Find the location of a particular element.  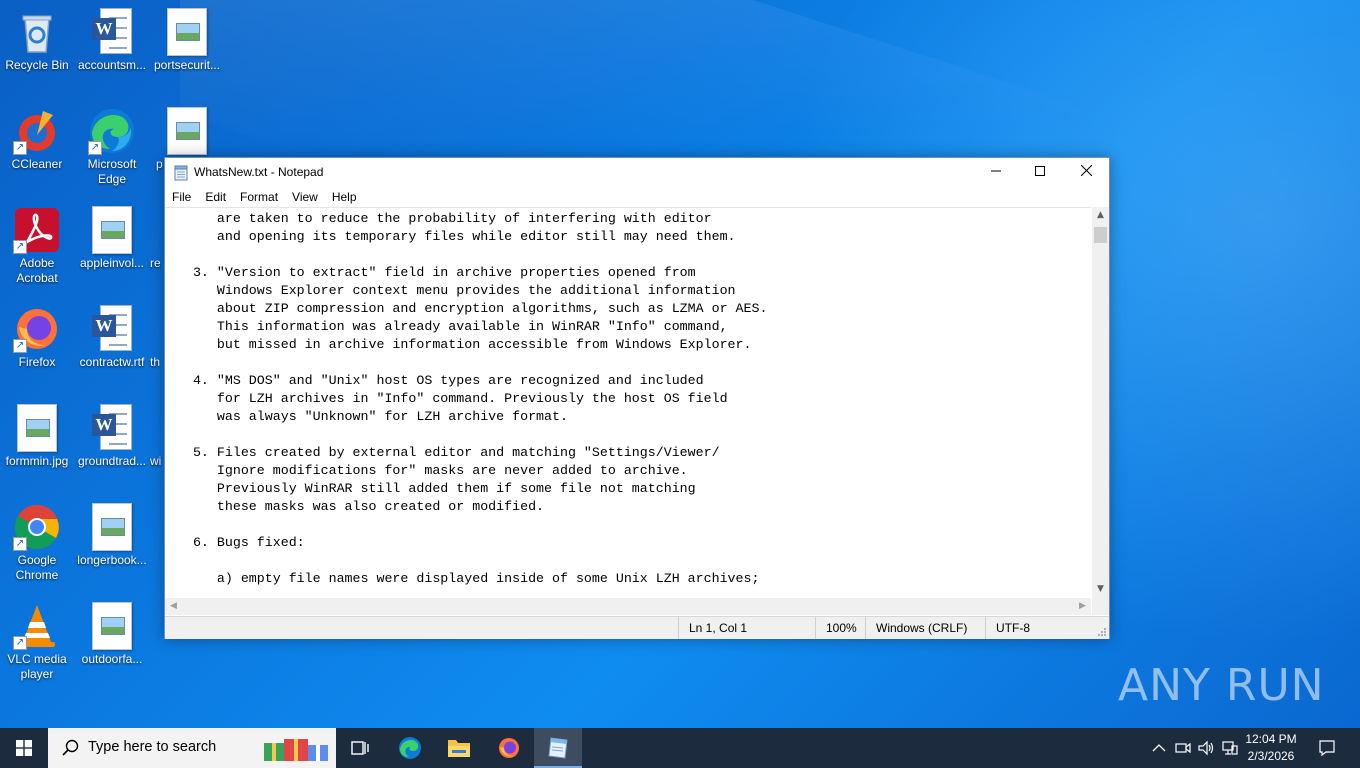

menu-edit: Edit is located at coordinates (215, 197).